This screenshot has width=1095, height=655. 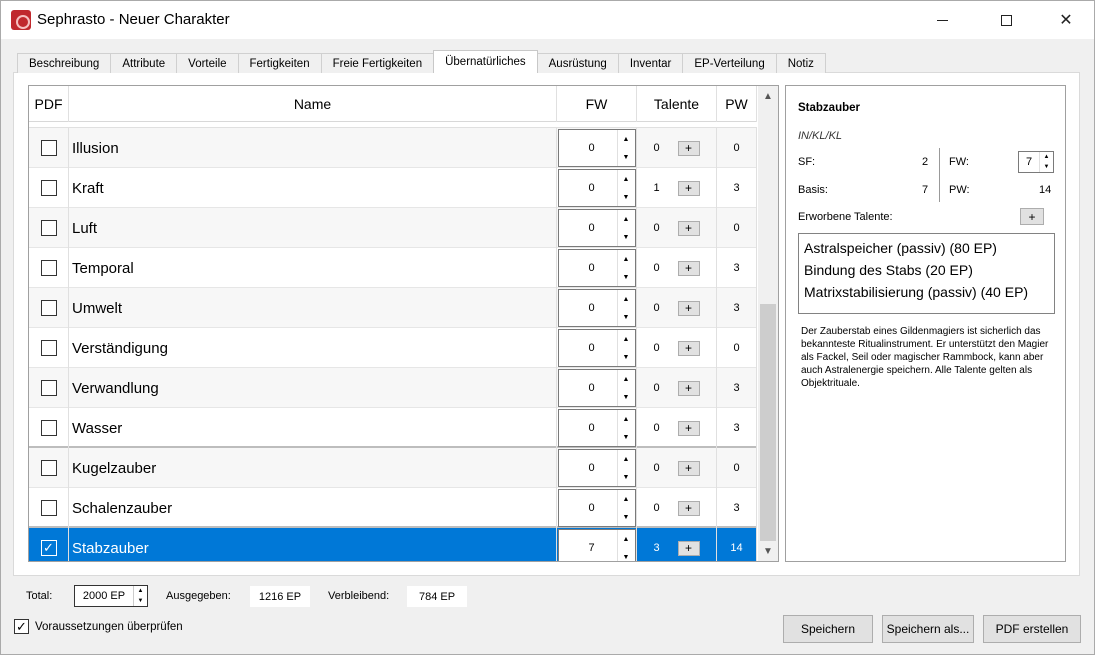 What do you see at coordinates (279, 63) in the screenshot?
I see `tab-fertigkeiten: Fertigkeiten` at bounding box center [279, 63].